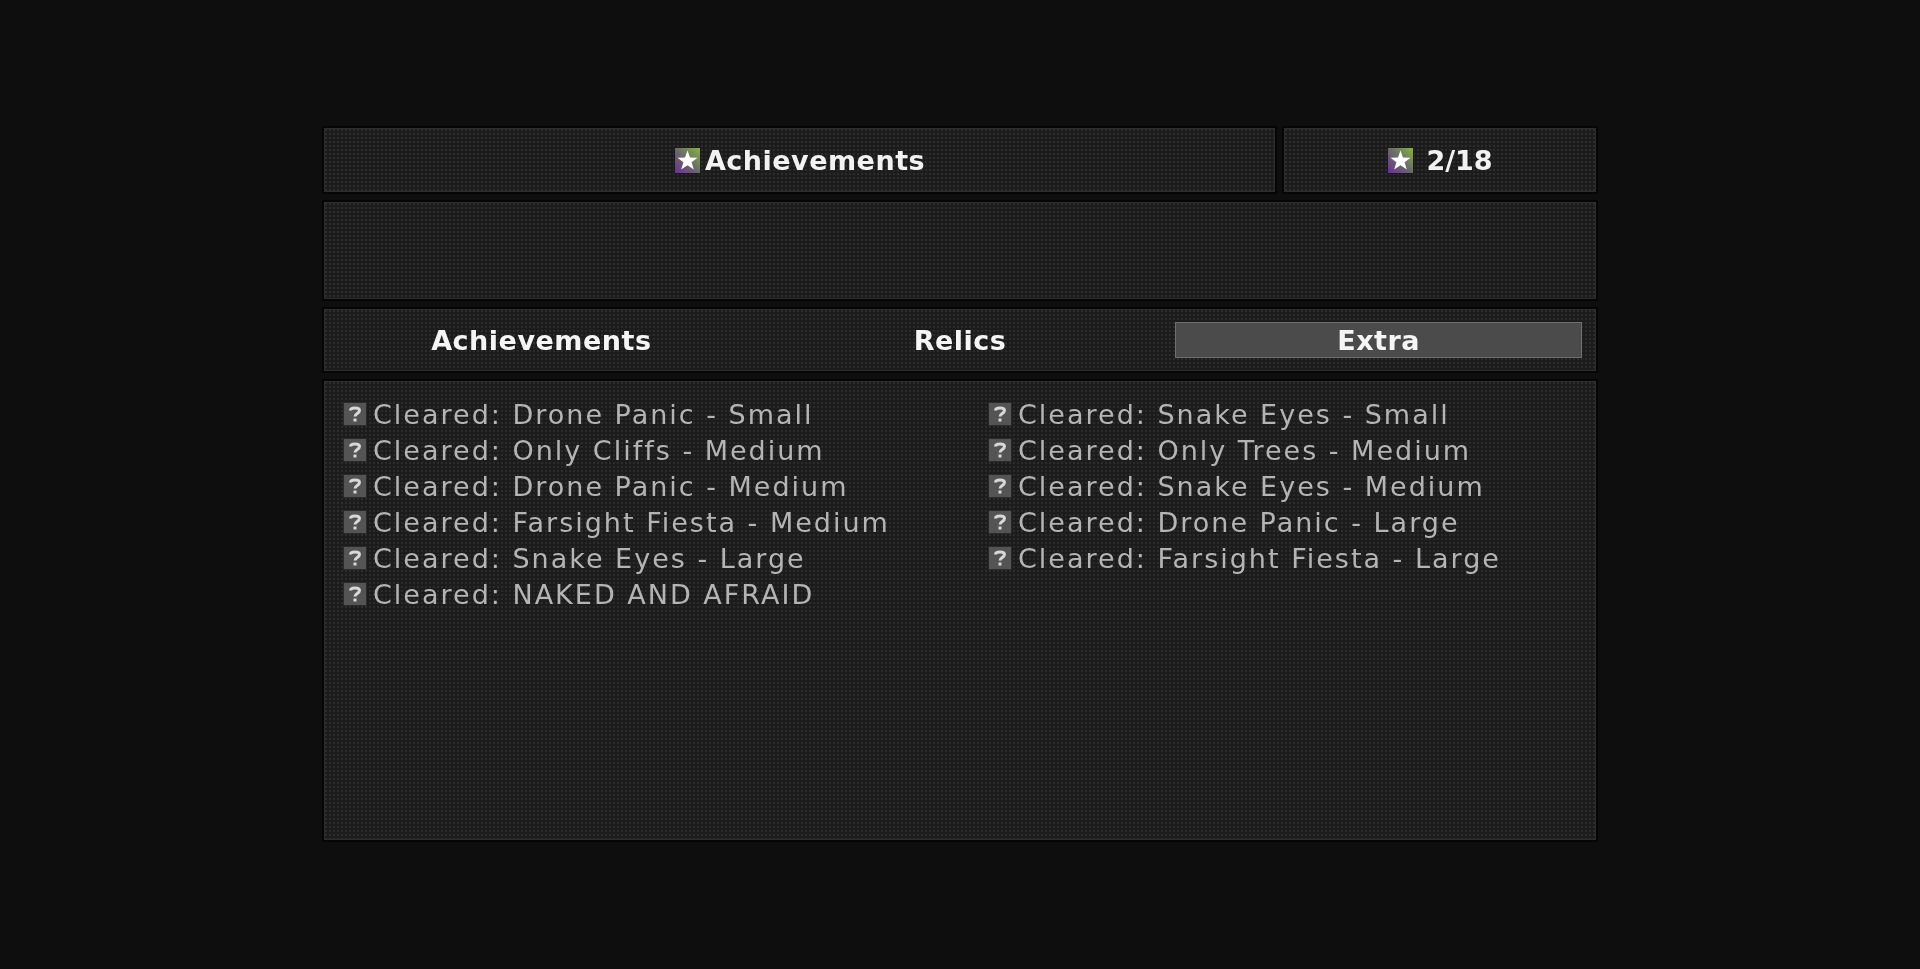 This screenshot has width=1920, height=969. I want to click on tab: Extra, so click(1378, 340).